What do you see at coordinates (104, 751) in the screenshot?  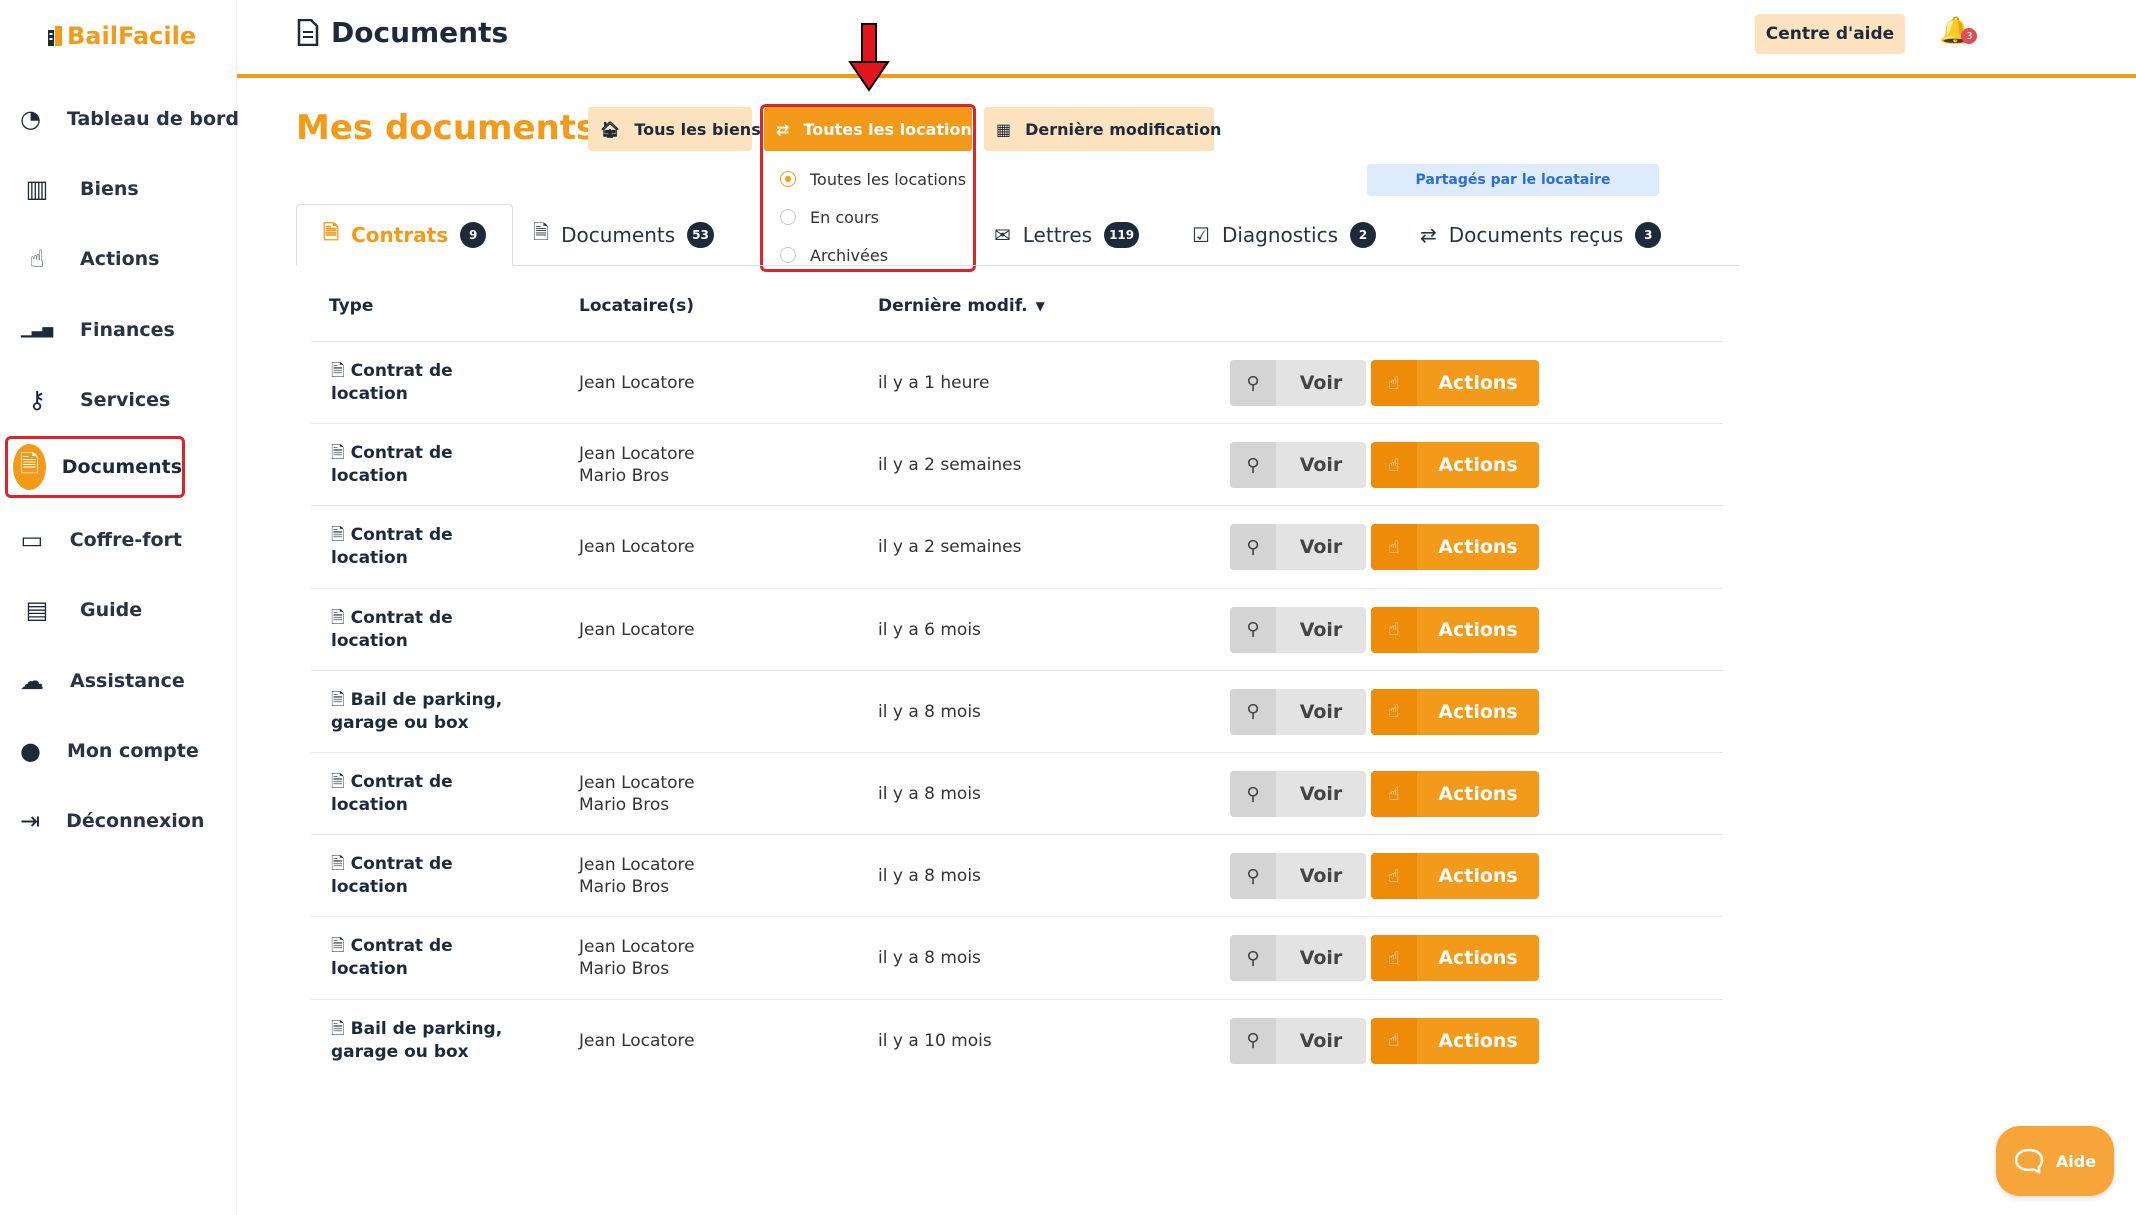 I see `sidebar-item-mon-compte: ● Mon compte` at bounding box center [104, 751].